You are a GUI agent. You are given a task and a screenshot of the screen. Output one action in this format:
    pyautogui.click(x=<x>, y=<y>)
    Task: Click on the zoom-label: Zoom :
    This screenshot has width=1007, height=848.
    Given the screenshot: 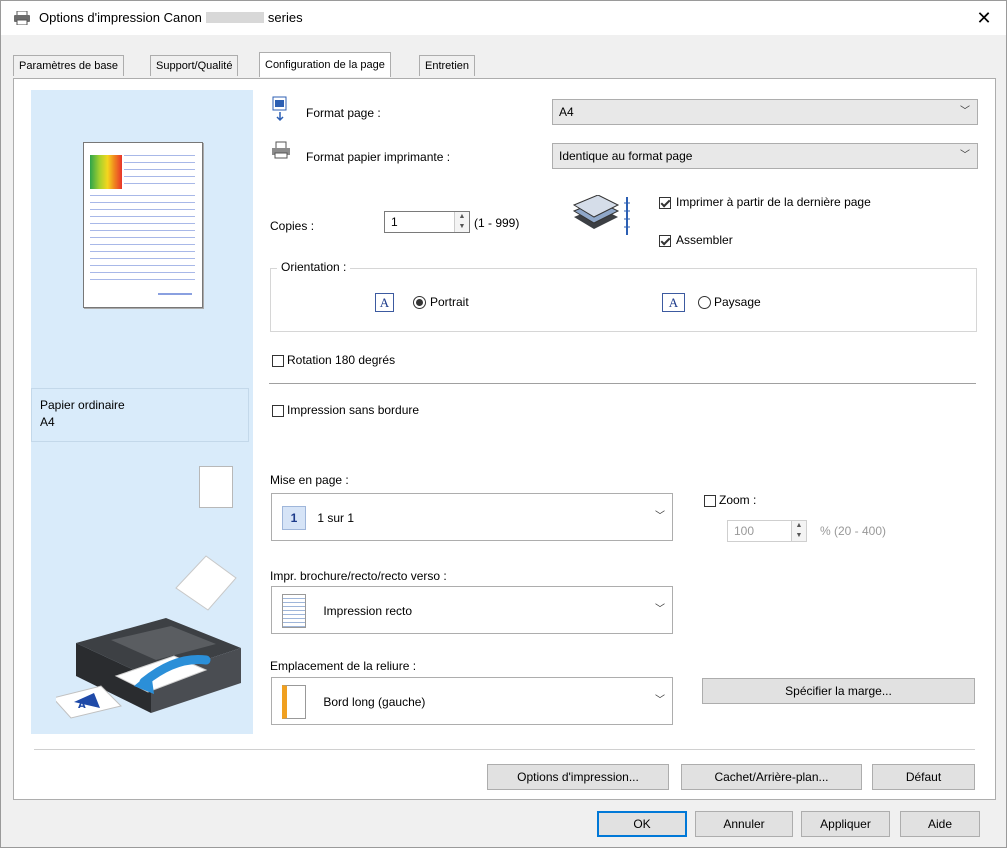 What is the action you would take?
    pyautogui.click(x=738, y=500)
    